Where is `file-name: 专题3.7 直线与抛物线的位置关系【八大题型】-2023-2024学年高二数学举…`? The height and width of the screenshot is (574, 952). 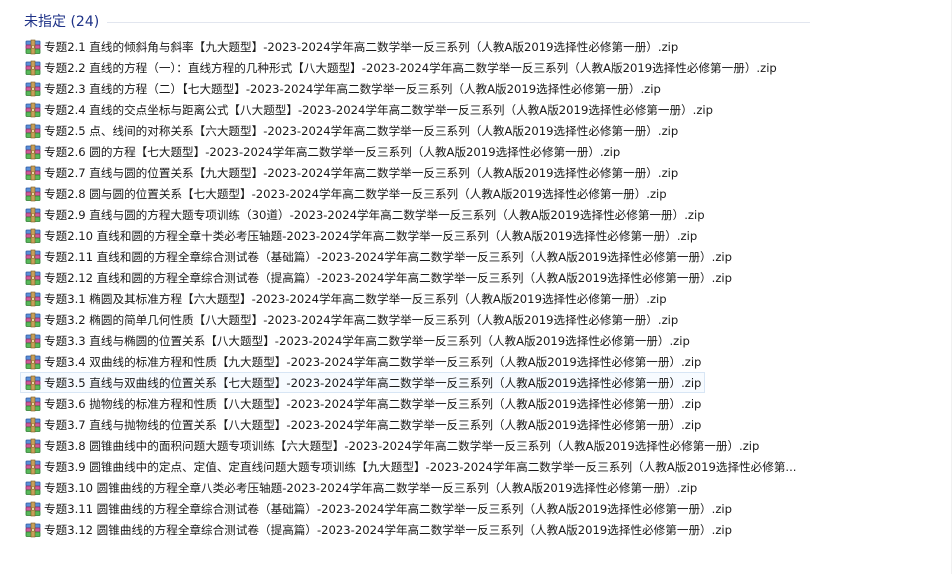
file-name: 专题3.7 直线与抛物线的位置关系【八大题型】-2023-2024学年高二数学举… is located at coordinates (373, 424).